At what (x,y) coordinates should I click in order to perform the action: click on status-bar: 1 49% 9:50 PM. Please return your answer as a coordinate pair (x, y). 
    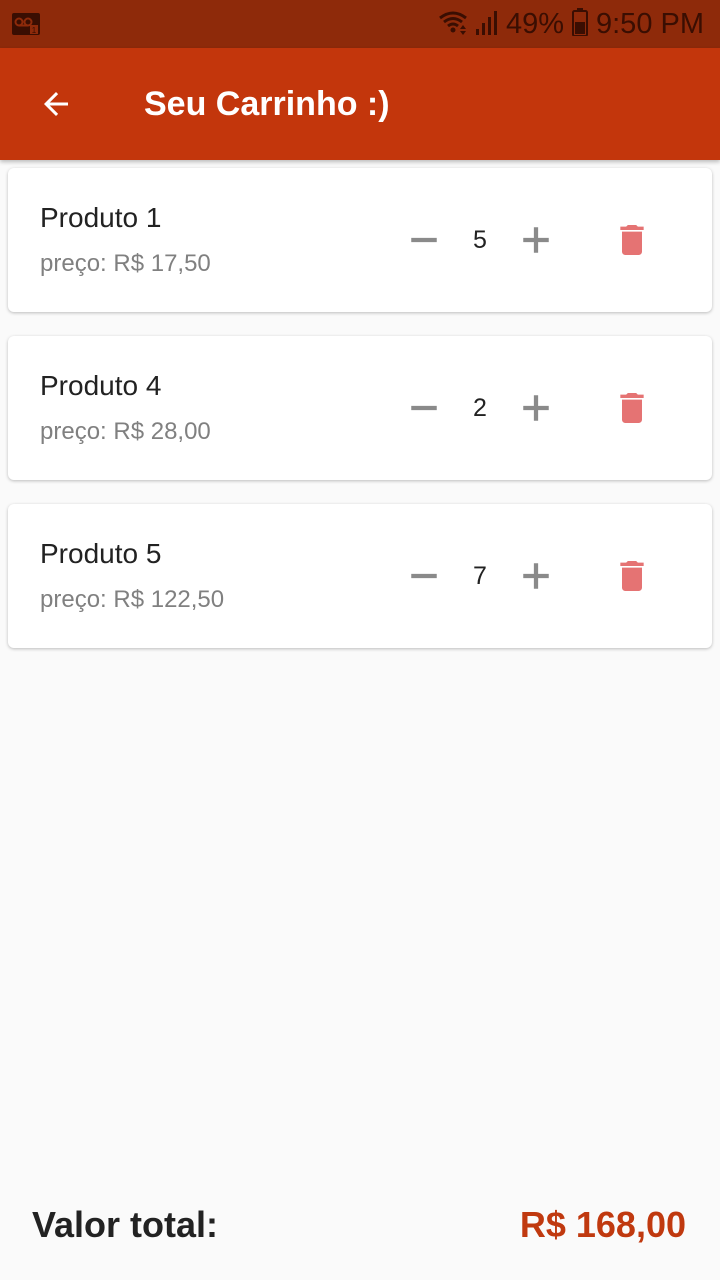
    Looking at the image, I should click on (360, 24).